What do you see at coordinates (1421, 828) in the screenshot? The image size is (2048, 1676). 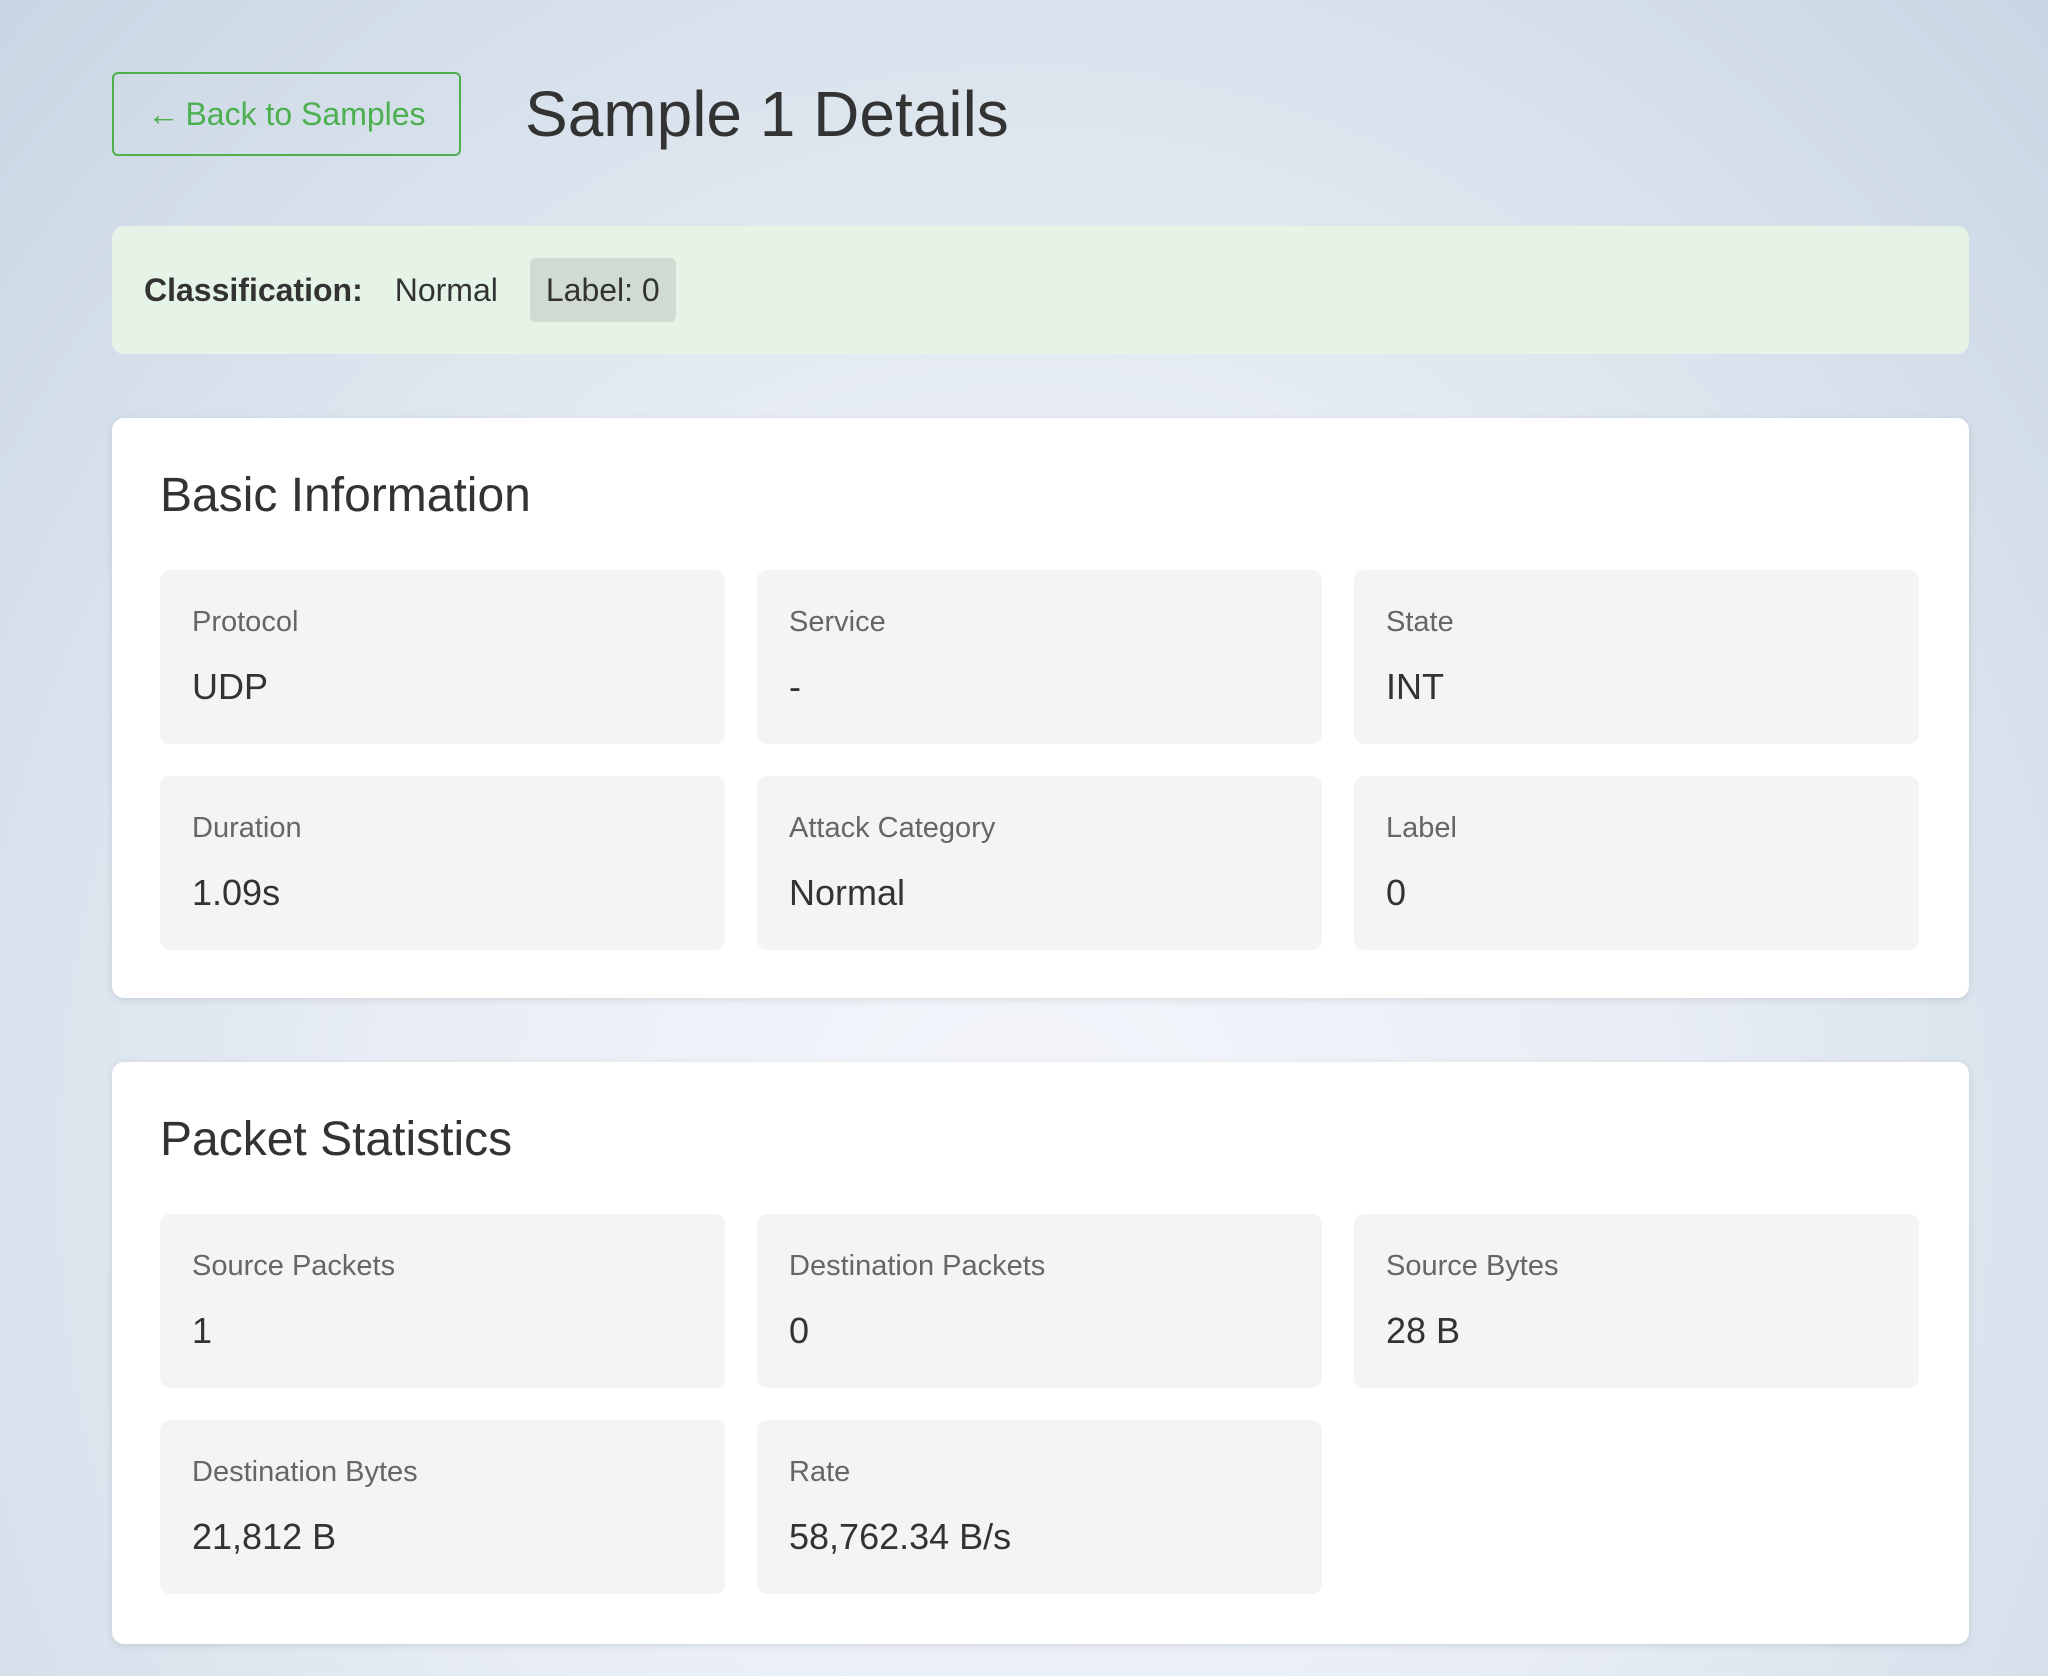 I see `field-label: Label` at bounding box center [1421, 828].